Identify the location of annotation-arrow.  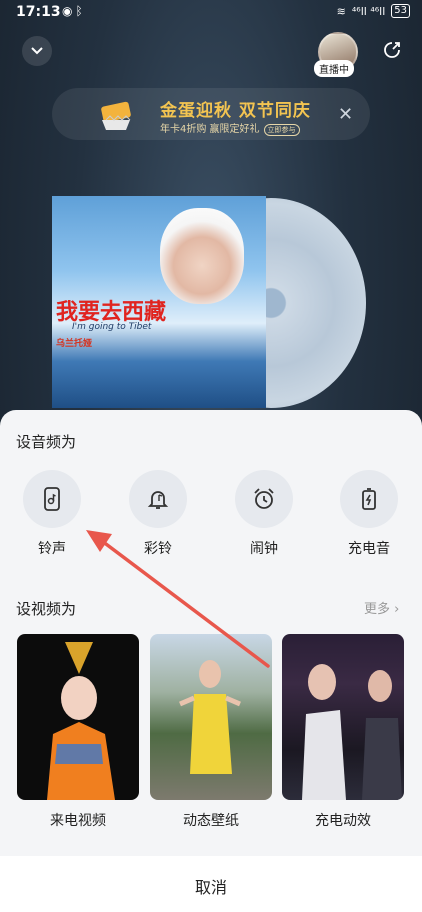
(178, 599).